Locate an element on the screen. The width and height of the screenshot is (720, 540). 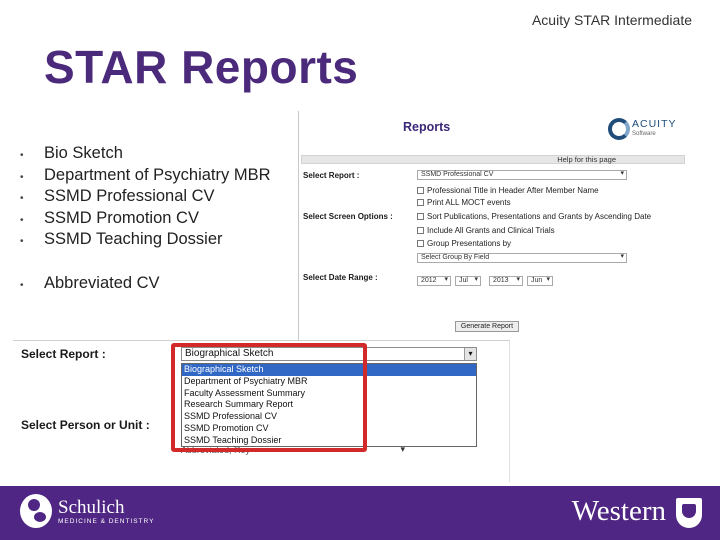
slide-title: STAR Reports is located at coordinates (201, 67).